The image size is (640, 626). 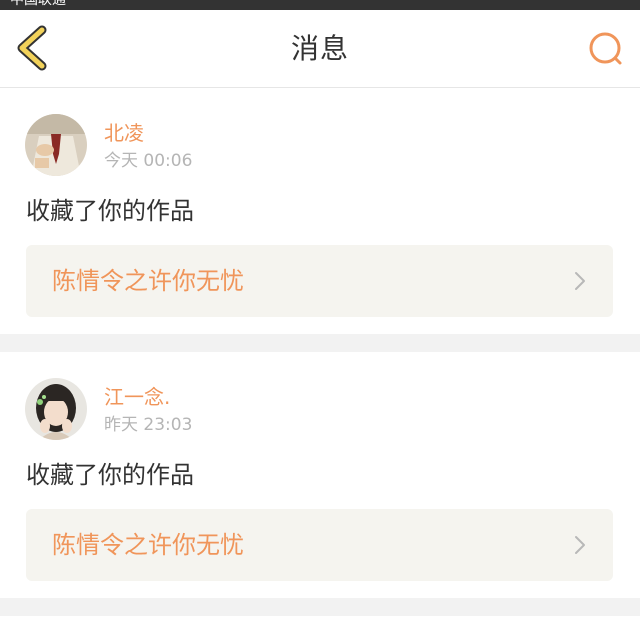 I want to click on carrier-label: 中国联通, so click(x=38, y=4).